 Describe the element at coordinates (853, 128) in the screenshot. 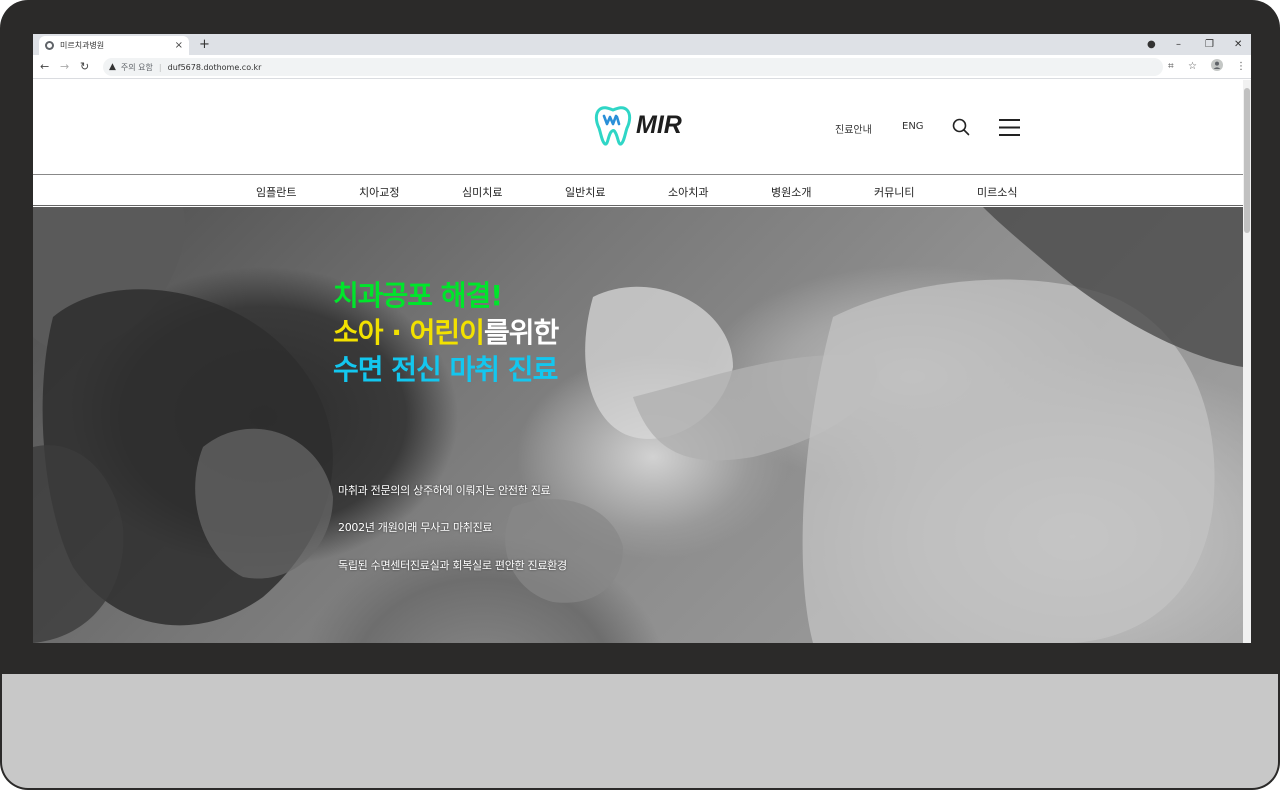

I see `guide-link: 진료안내` at that location.